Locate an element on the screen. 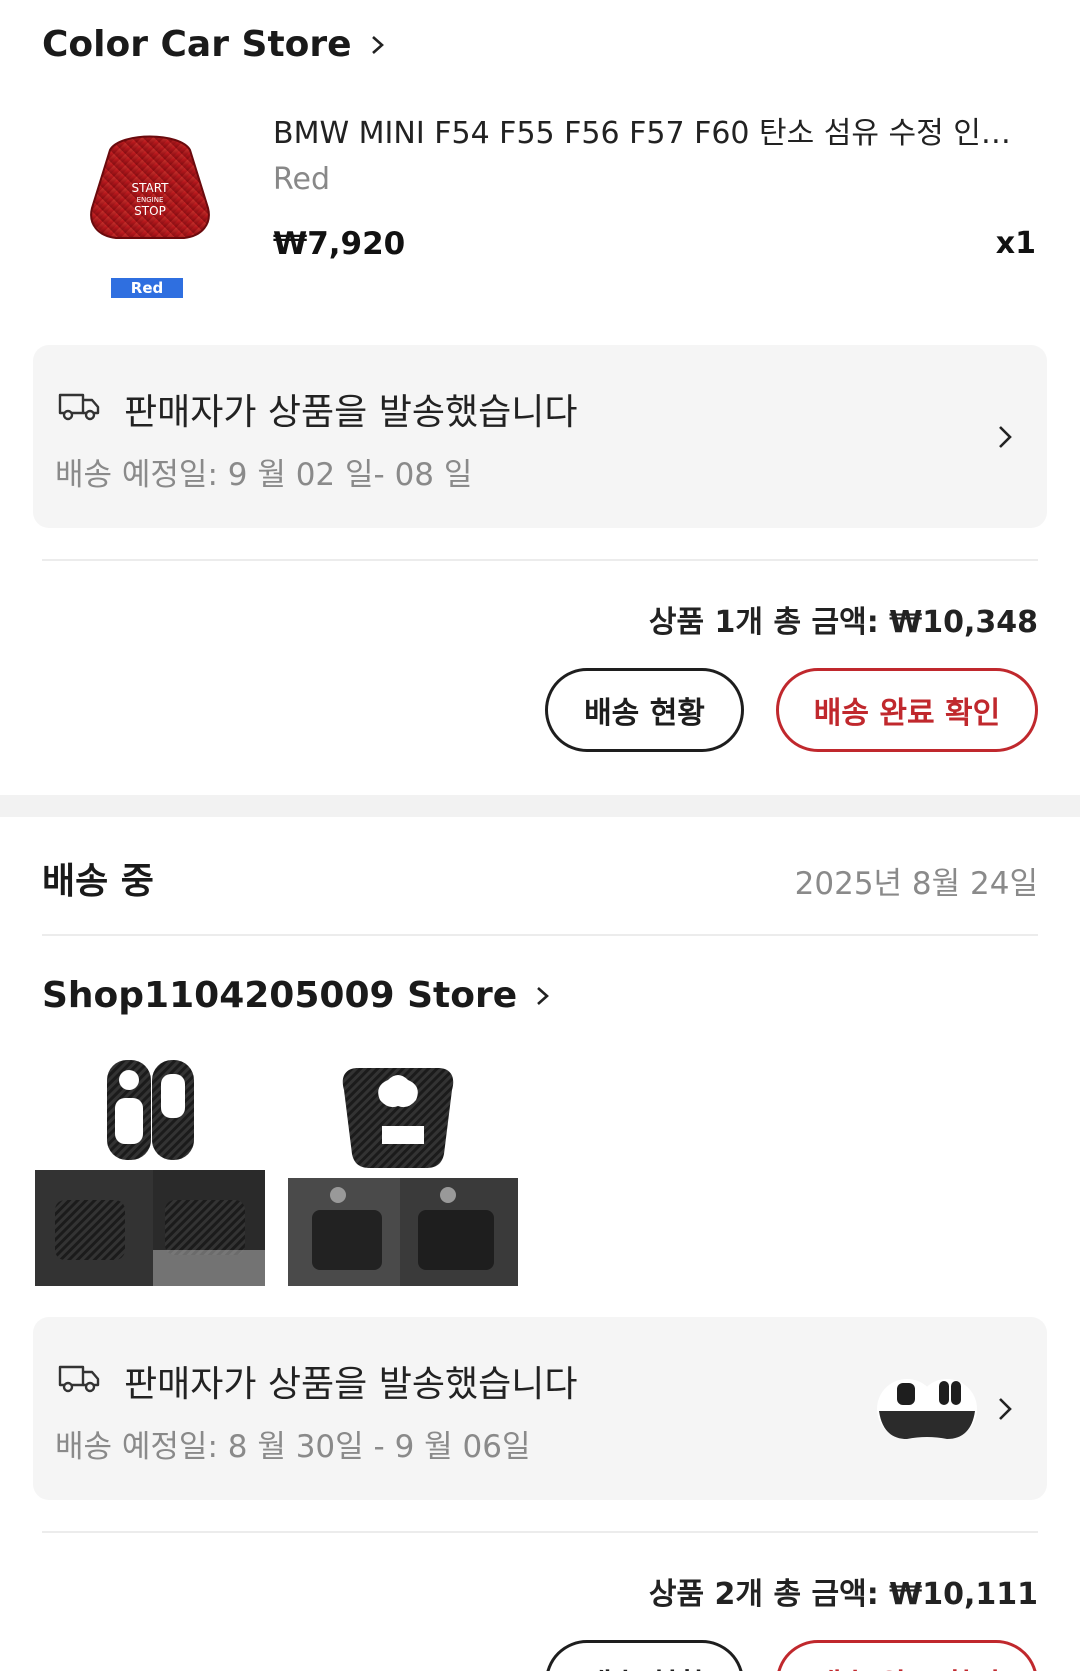 Image resolution: width=1080 pixels, height=1671 pixels. window-switch-panel-image is located at coordinates (150, 1168).